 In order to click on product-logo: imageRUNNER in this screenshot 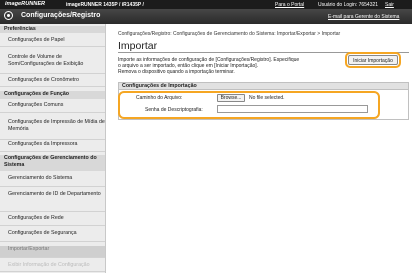, I will do `click(25, 4)`.